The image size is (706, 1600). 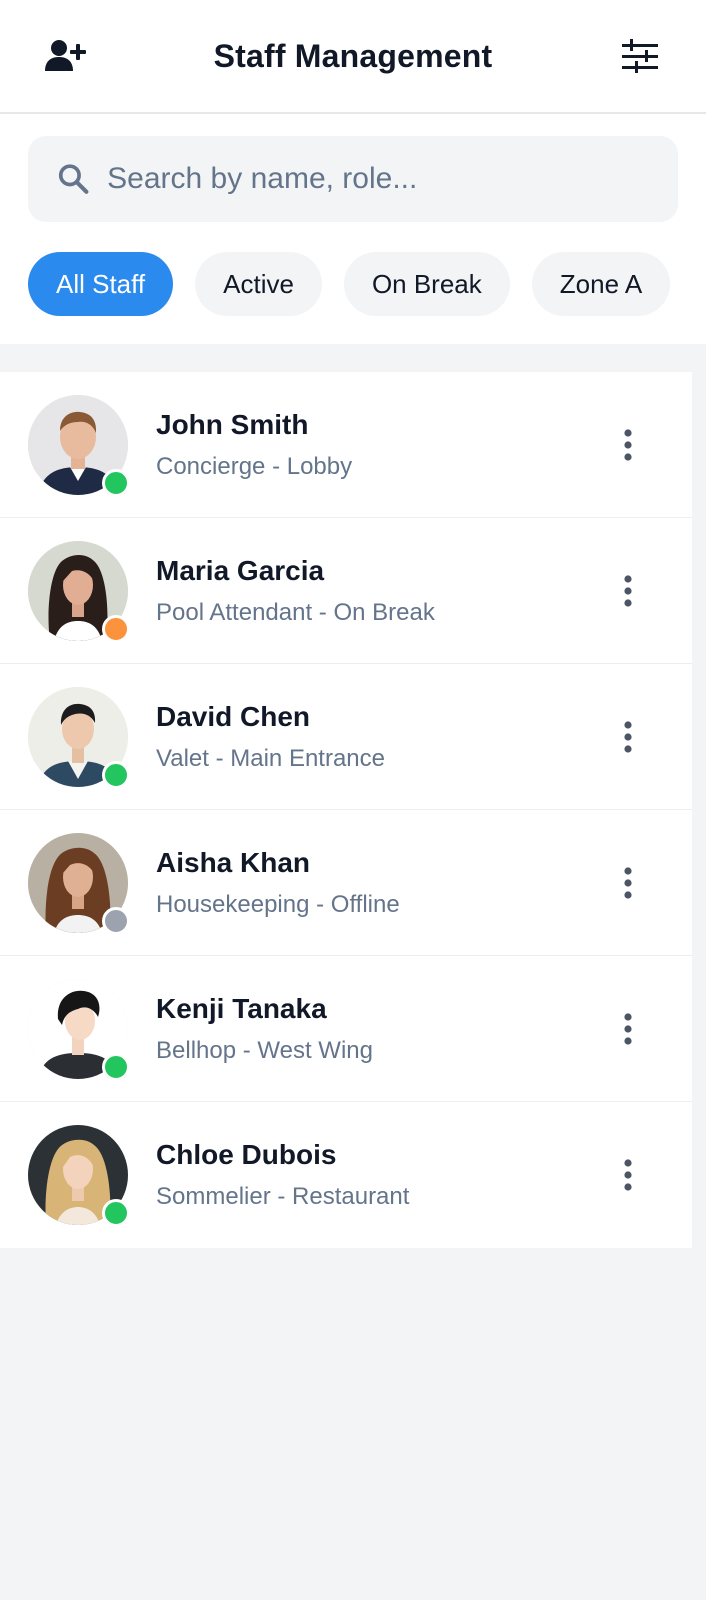 I want to click on status-indicator-on-break, so click(x=116, y=628).